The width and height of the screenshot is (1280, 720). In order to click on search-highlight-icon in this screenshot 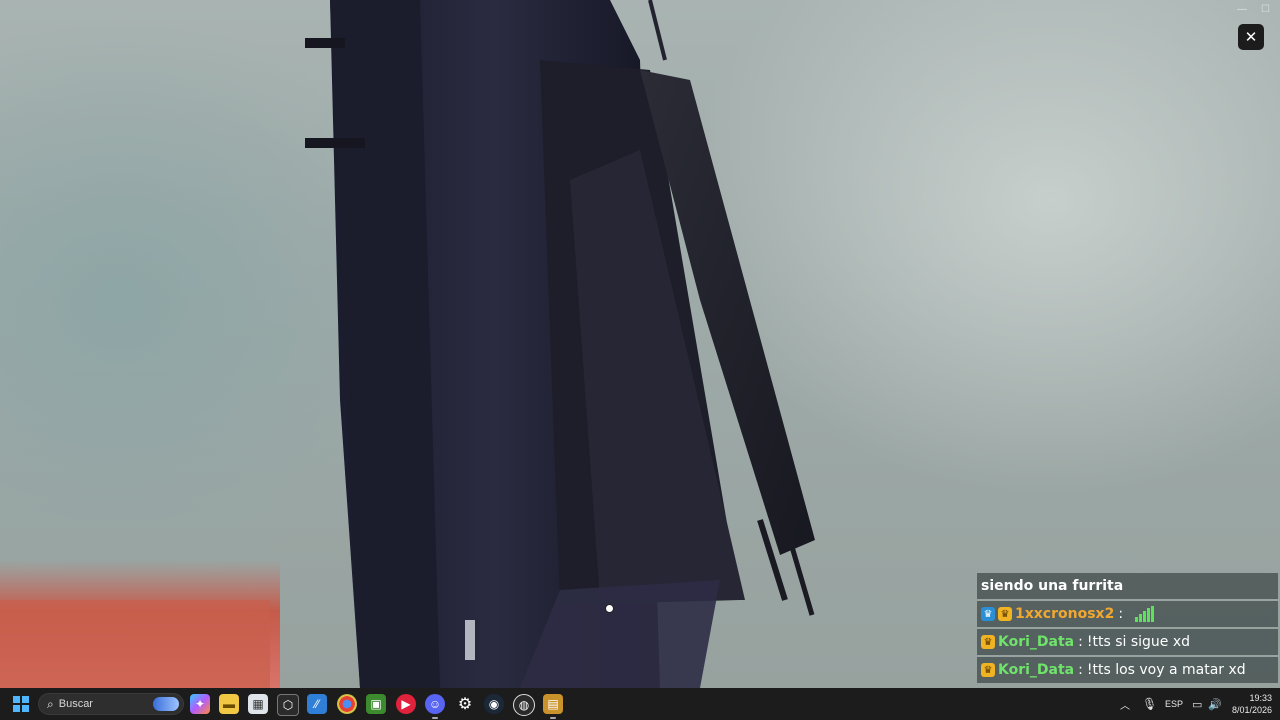, I will do `click(166, 704)`.